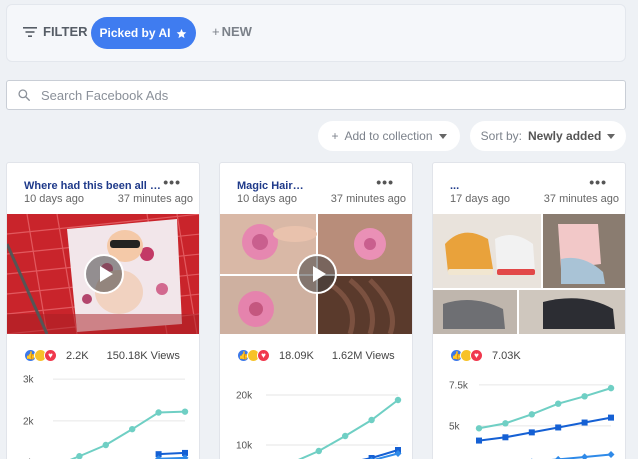 This screenshot has width=638, height=459. I want to click on y-tick-label: 20k, so click(244, 396).